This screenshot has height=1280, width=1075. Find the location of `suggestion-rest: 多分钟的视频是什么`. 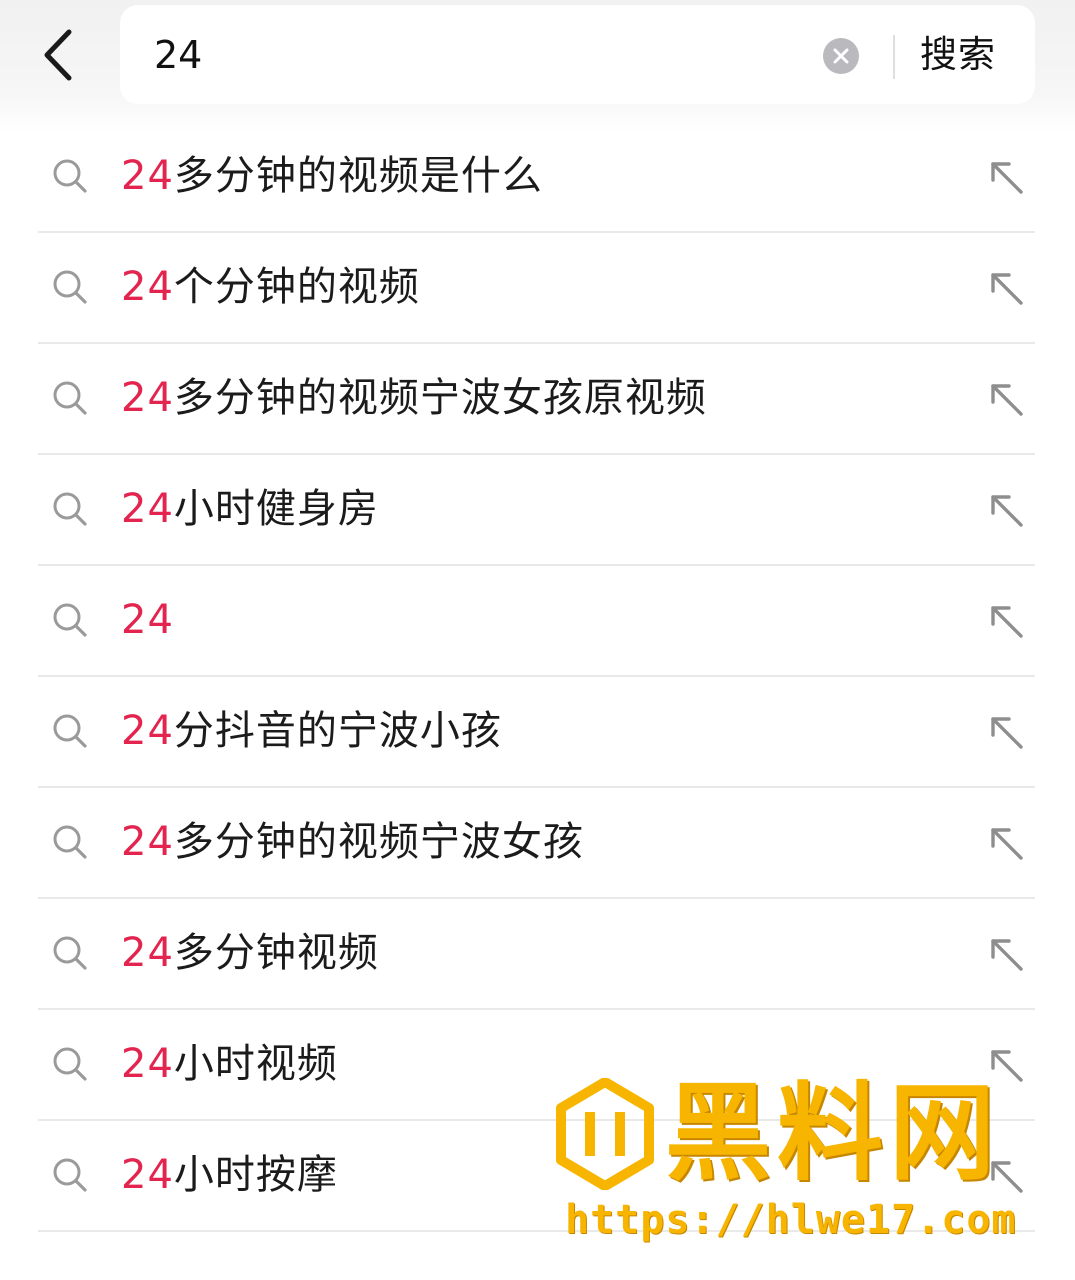

suggestion-rest: 多分钟的视频是什么 is located at coordinates (358, 176).